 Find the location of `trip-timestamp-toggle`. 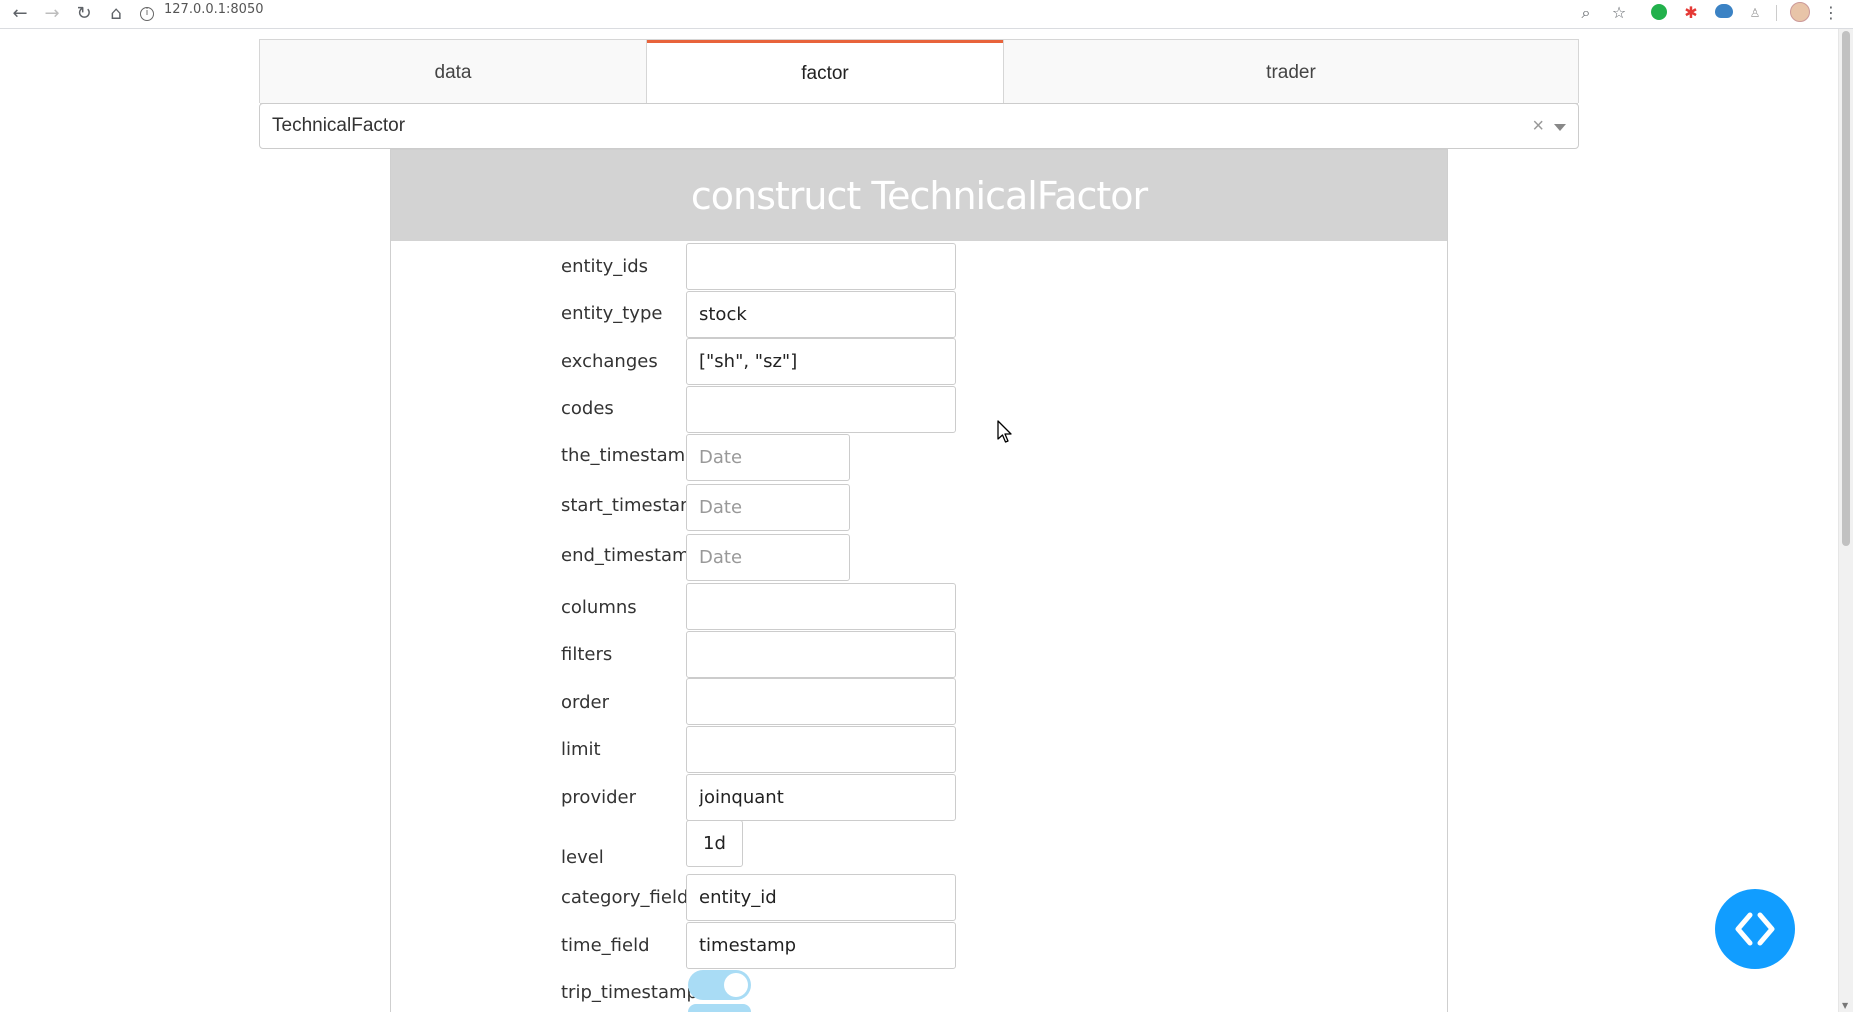

trip-timestamp-toggle is located at coordinates (719, 985).